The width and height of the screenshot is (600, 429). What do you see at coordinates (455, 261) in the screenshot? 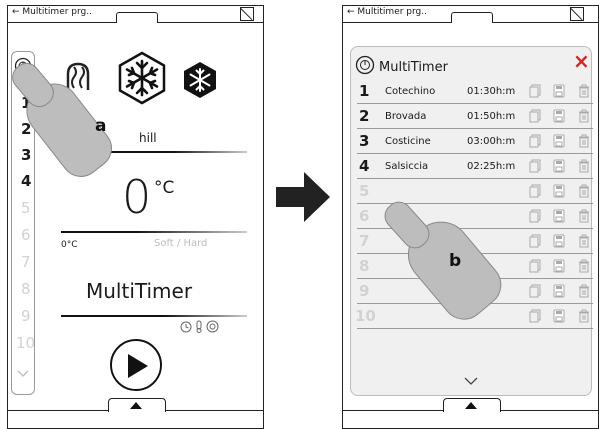
I see `callout-b: b` at bounding box center [455, 261].